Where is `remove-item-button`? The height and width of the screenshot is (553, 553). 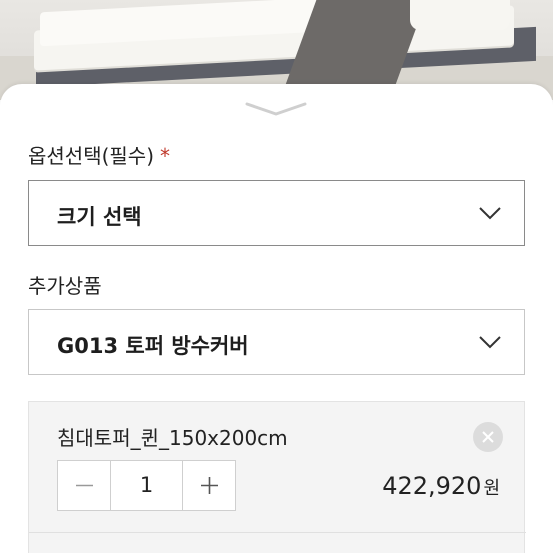 remove-item-button is located at coordinates (488, 437).